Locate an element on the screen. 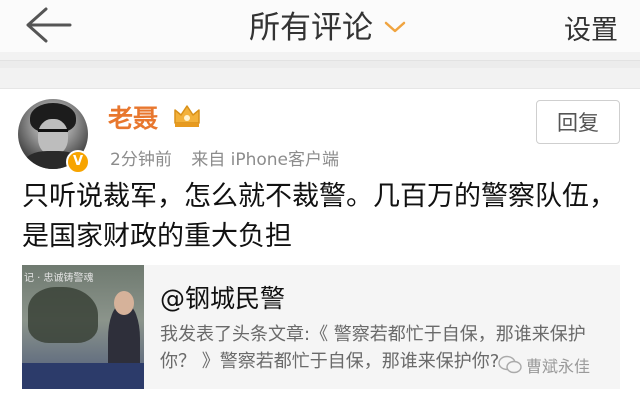  watermark-text: 曹斌永佳 is located at coordinates (558, 366).